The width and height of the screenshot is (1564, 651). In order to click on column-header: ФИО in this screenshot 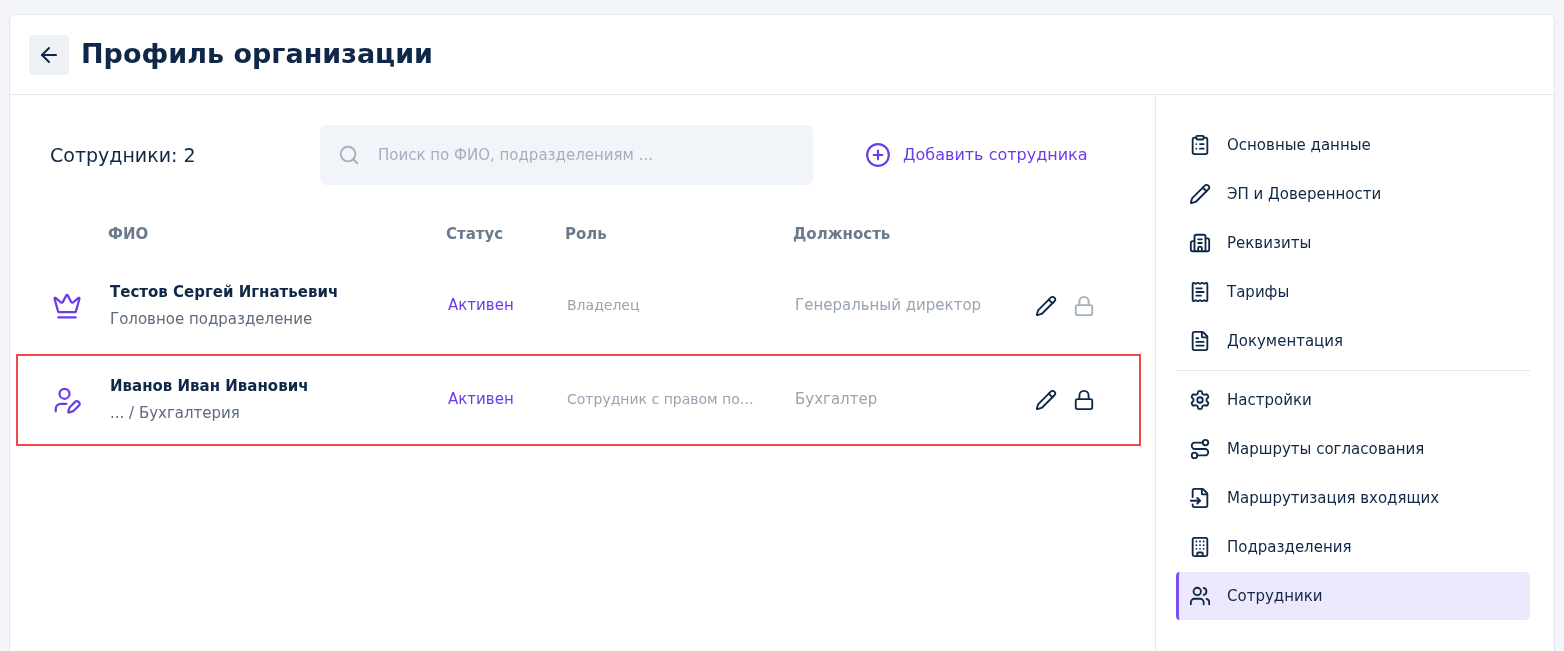, I will do `click(129, 234)`.